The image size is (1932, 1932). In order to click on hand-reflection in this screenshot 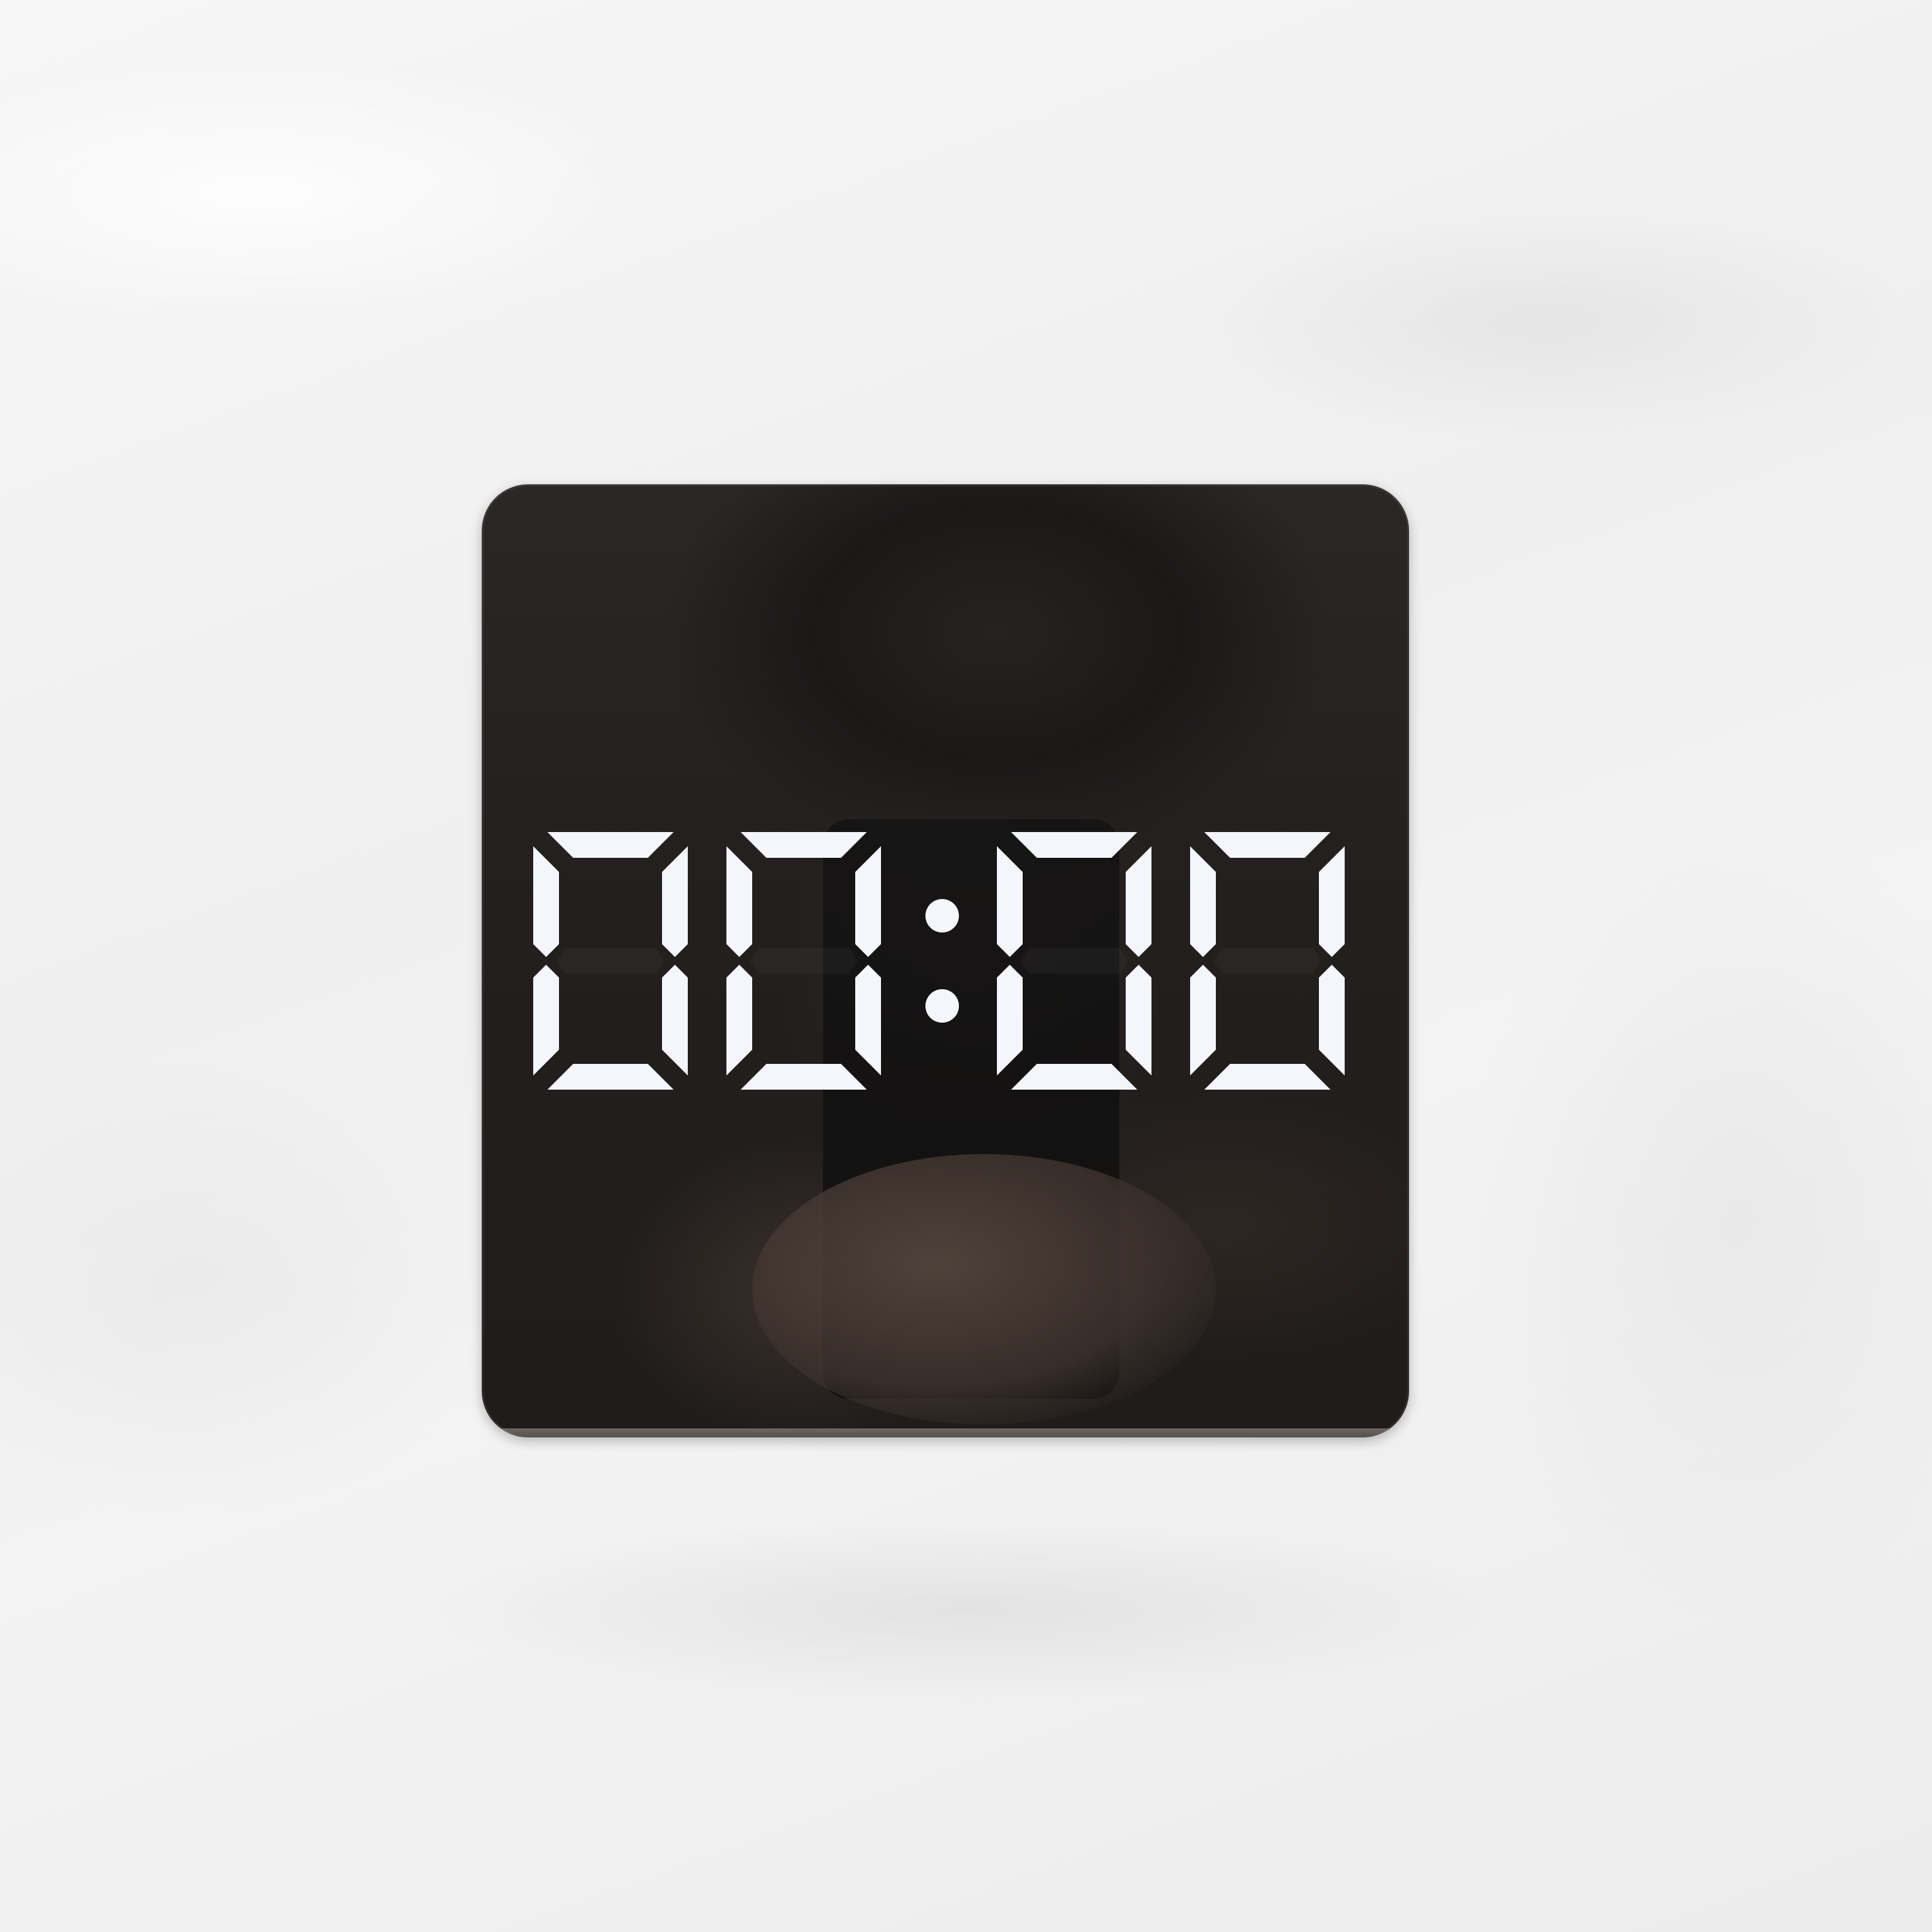, I will do `click(984, 1289)`.